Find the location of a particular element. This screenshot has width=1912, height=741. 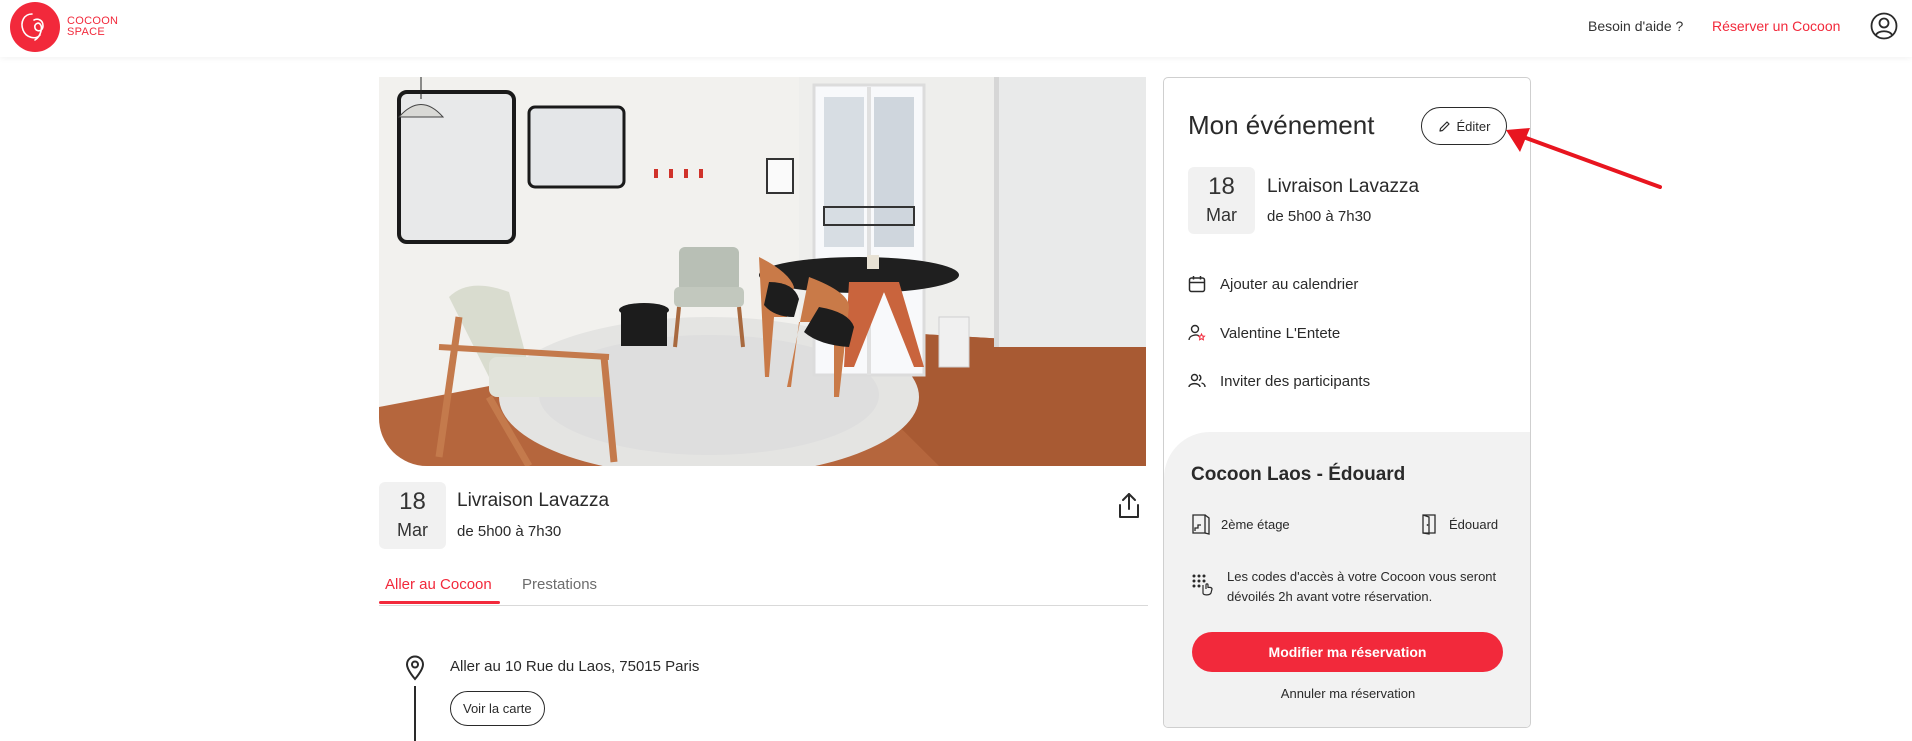

event-day: 18 is located at coordinates (412, 501).